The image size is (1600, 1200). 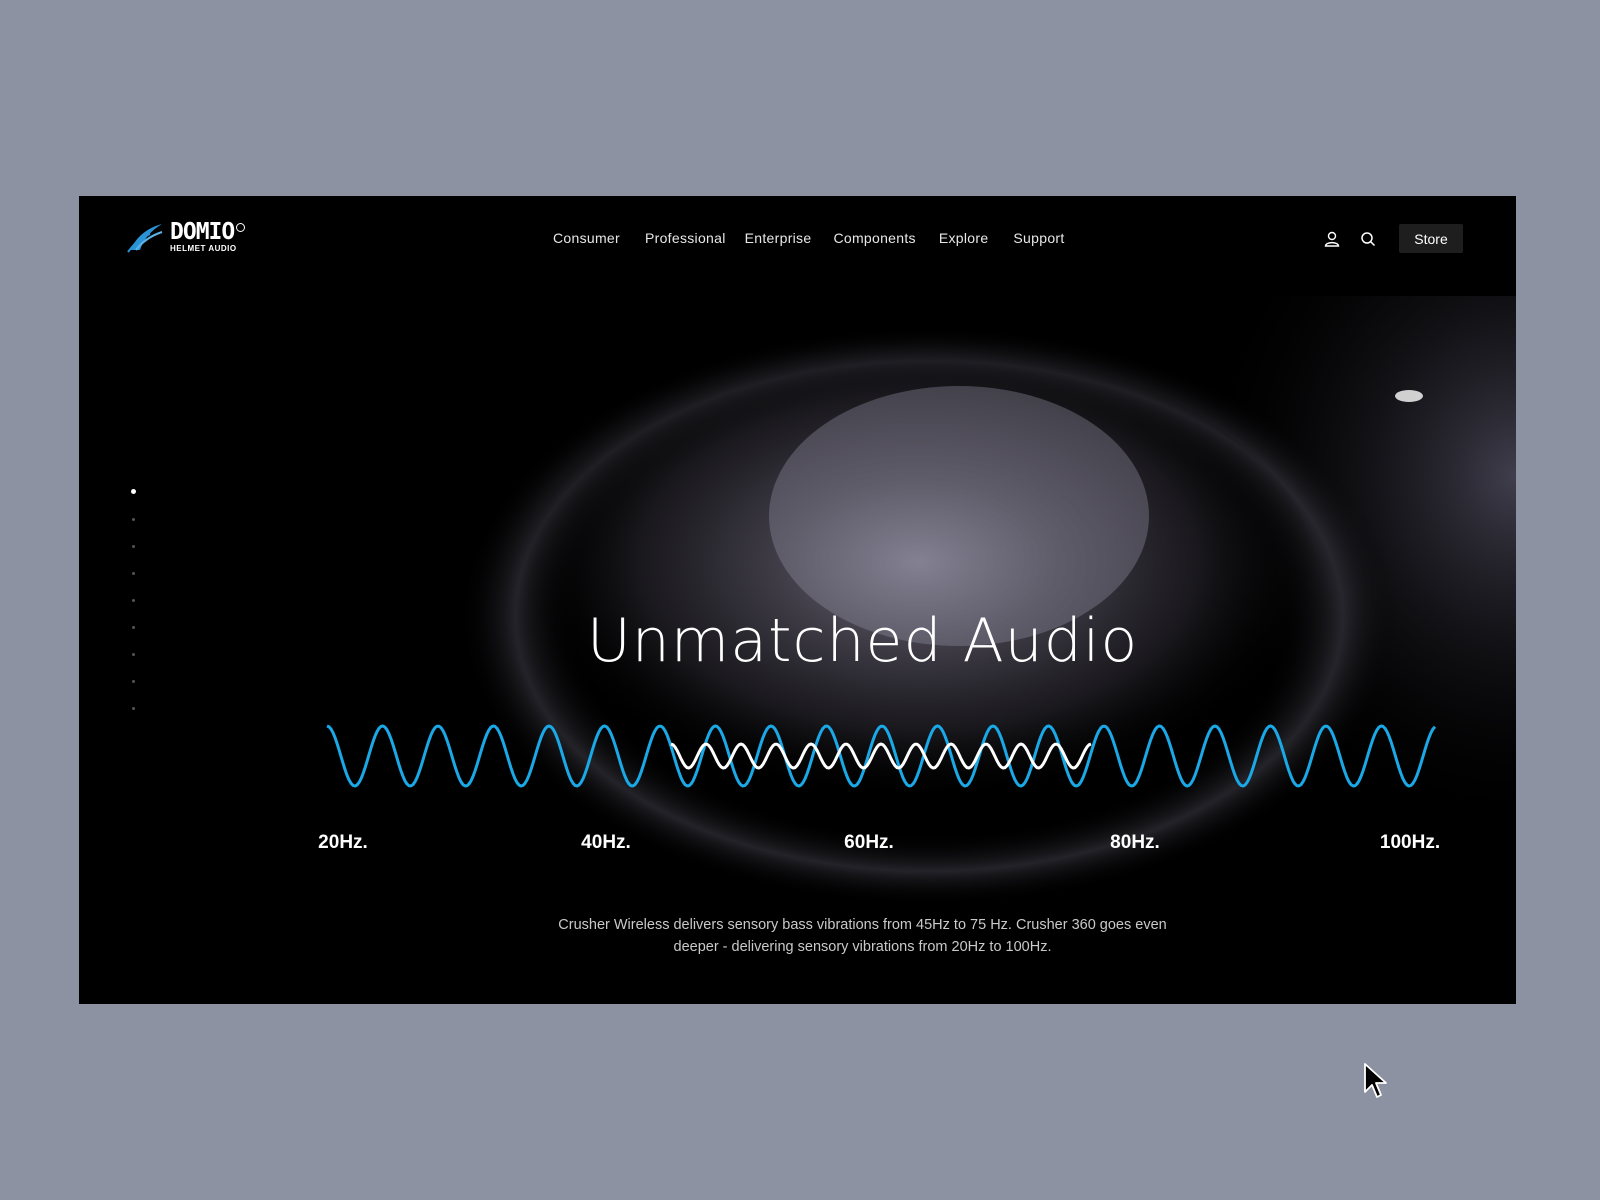 What do you see at coordinates (586, 238) in the screenshot?
I see `nav-item-consumer: Consumer` at bounding box center [586, 238].